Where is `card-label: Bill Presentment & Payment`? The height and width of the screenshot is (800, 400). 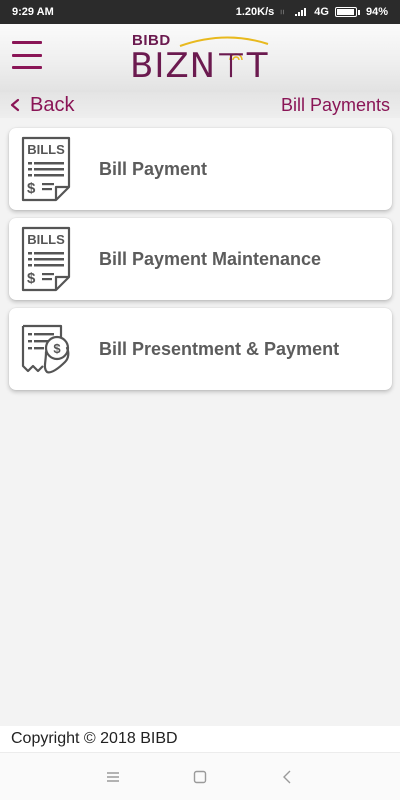 card-label: Bill Presentment & Payment is located at coordinates (219, 348).